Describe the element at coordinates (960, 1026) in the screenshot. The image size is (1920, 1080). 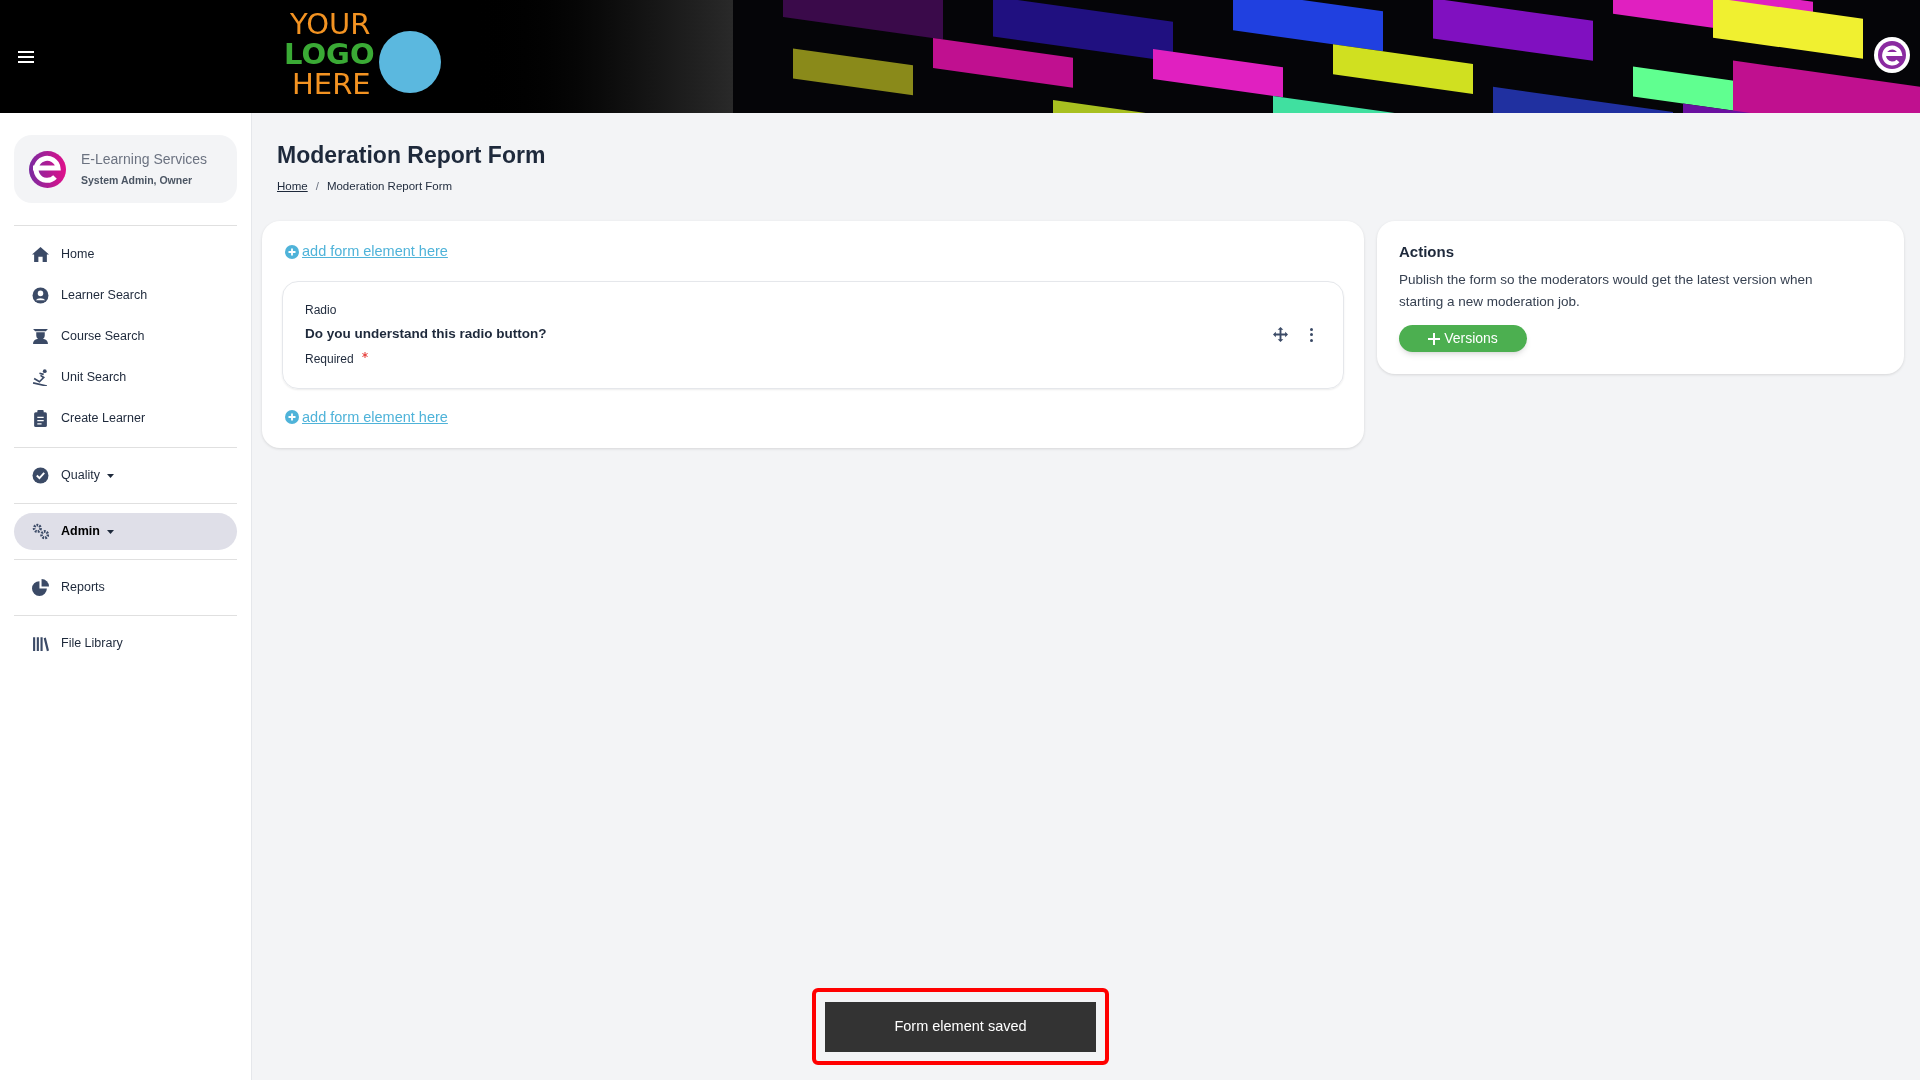
I see `toast-message: Form element saved` at that location.